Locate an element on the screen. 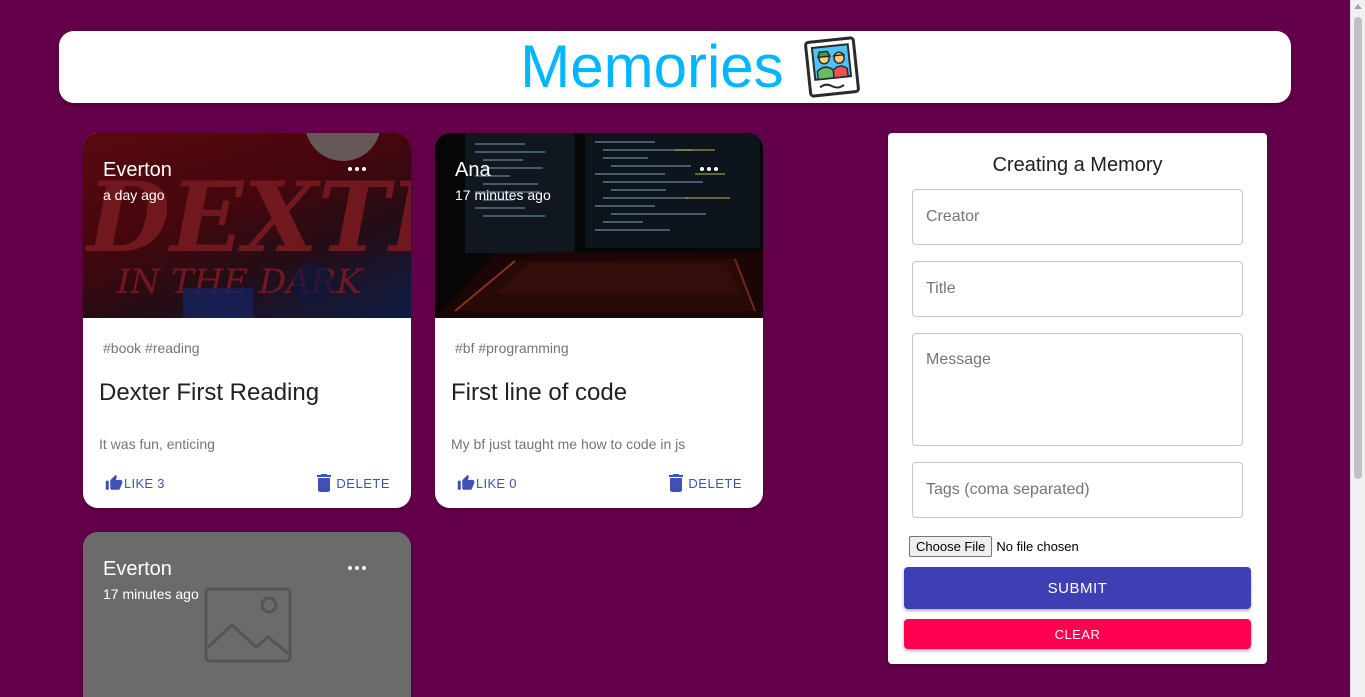  scrollbar-thumb is located at coordinates (1358, 248).